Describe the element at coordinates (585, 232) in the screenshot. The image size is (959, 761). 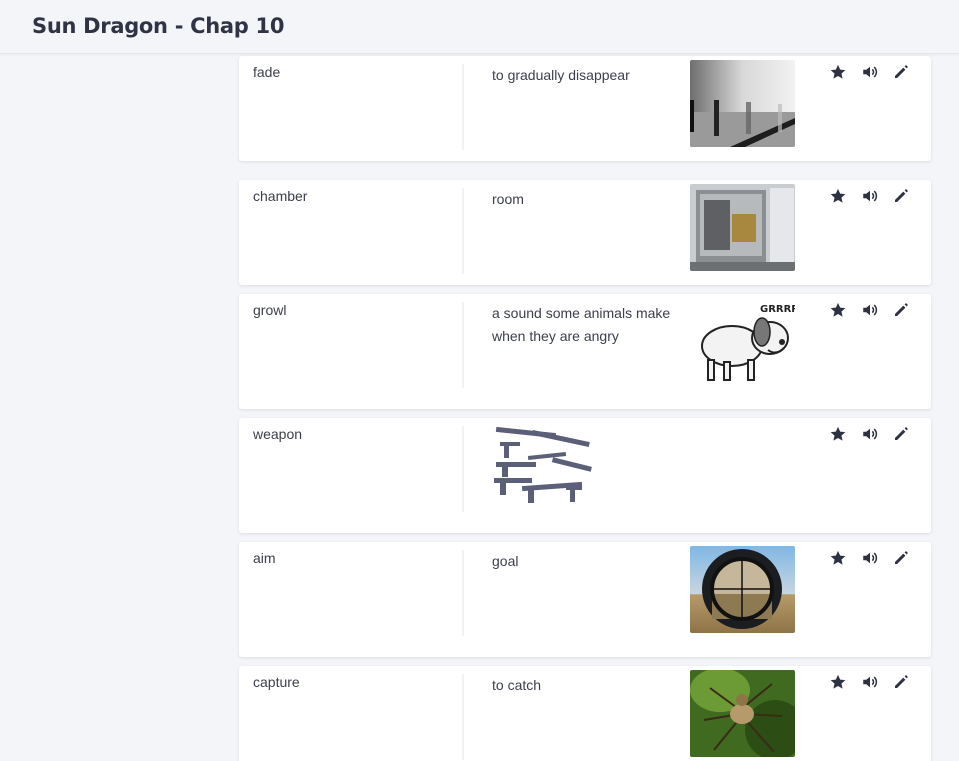
I see `vocab-card: chamber room` at that location.